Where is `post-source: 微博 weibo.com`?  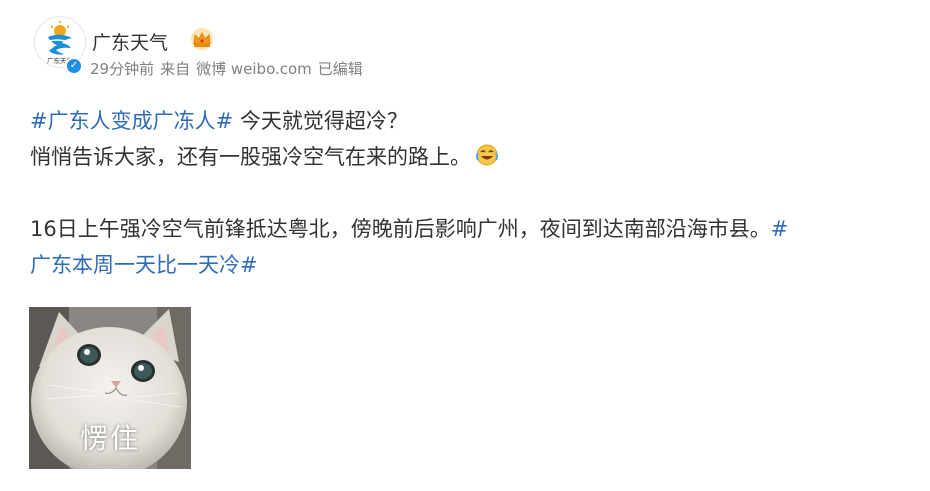 post-source: 微博 weibo.com is located at coordinates (254, 69).